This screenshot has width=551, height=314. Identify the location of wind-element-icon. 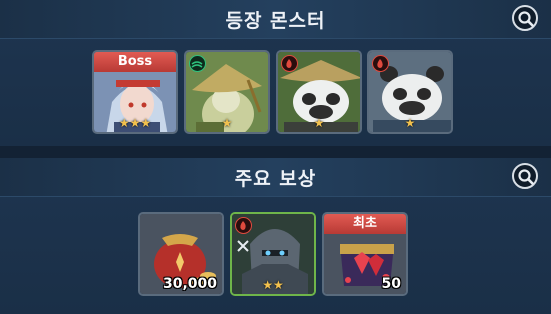
(197, 63).